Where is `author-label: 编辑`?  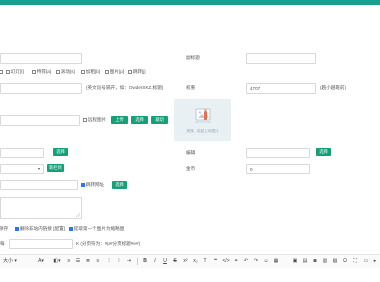
author-label: 编辑 is located at coordinates (191, 152).